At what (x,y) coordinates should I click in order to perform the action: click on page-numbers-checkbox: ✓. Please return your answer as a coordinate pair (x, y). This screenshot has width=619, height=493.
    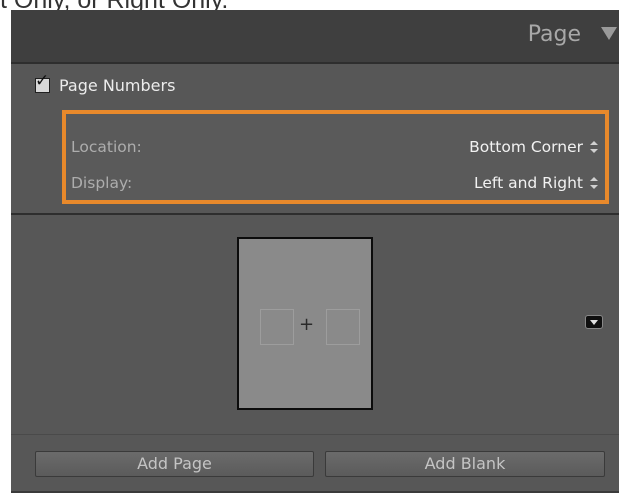
    Looking at the image, I should click on (42, 82).